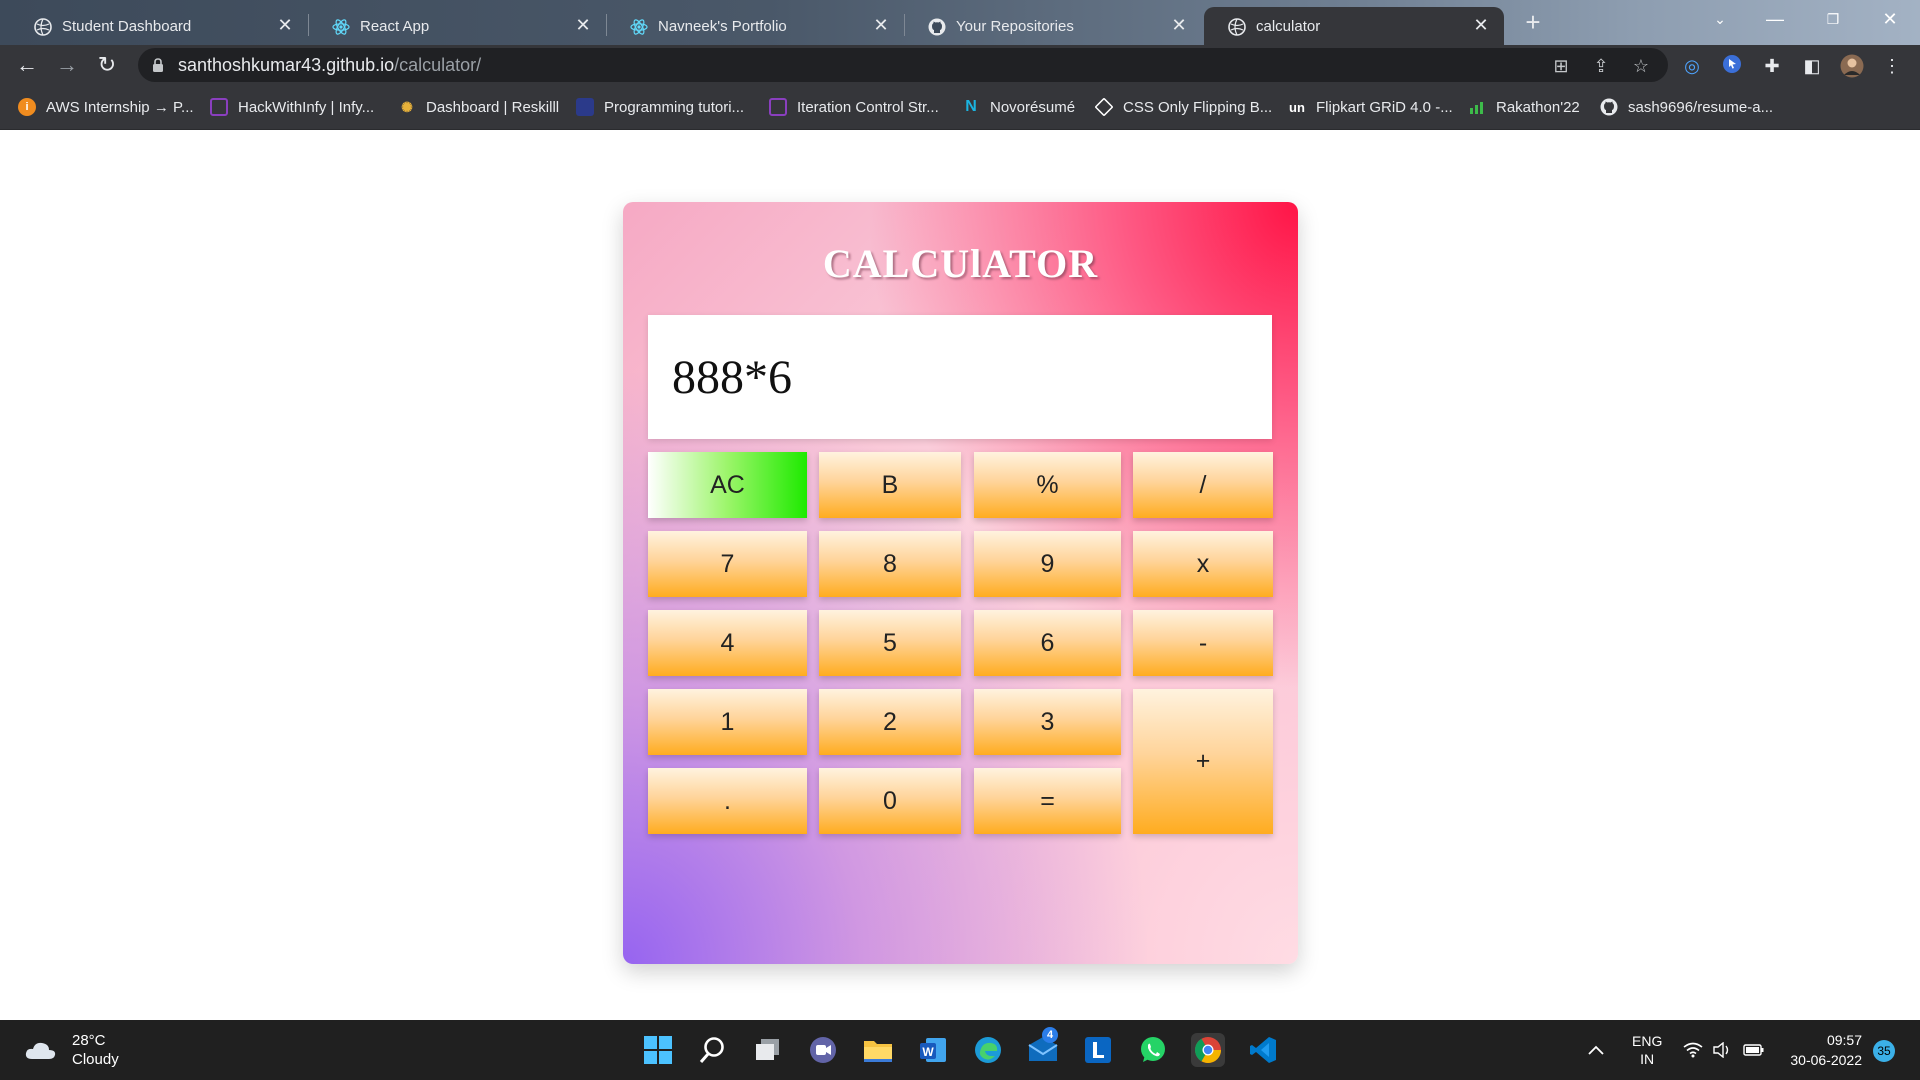  What do you see at coordinates (1722, 1050) in the screenshot?
I see `volume-icon` at bounding box center [1722, 1050].